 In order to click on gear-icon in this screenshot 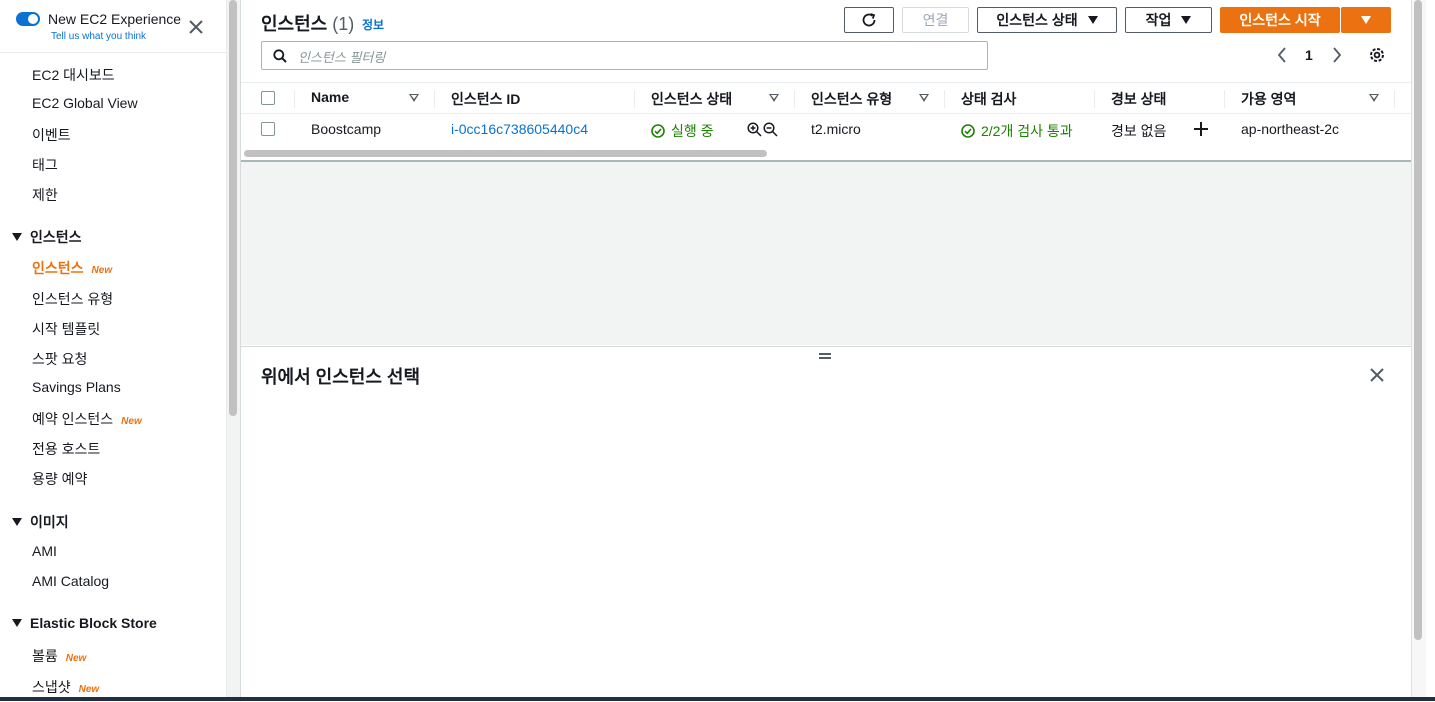, I will do `click(1377, 55)`.